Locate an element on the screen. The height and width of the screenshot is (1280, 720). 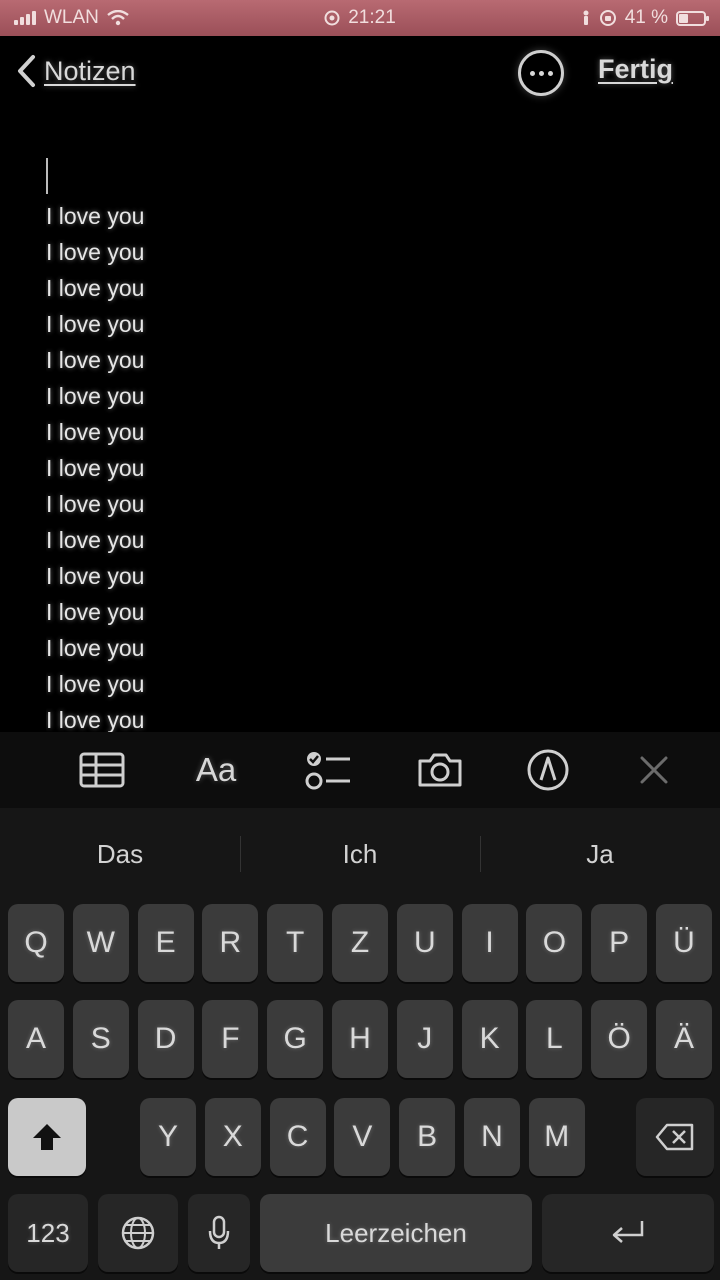
format-toolbar: Aa is located at coordinates (360, 770).